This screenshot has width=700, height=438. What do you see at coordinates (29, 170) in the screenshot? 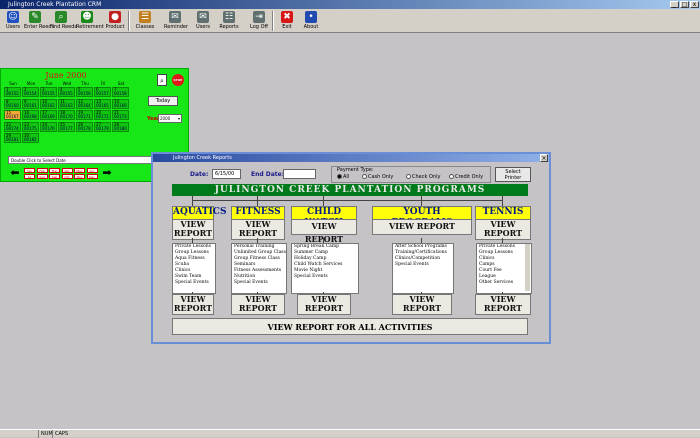
I see `month-button-jan: Jan` at bounding box center [29, 170].